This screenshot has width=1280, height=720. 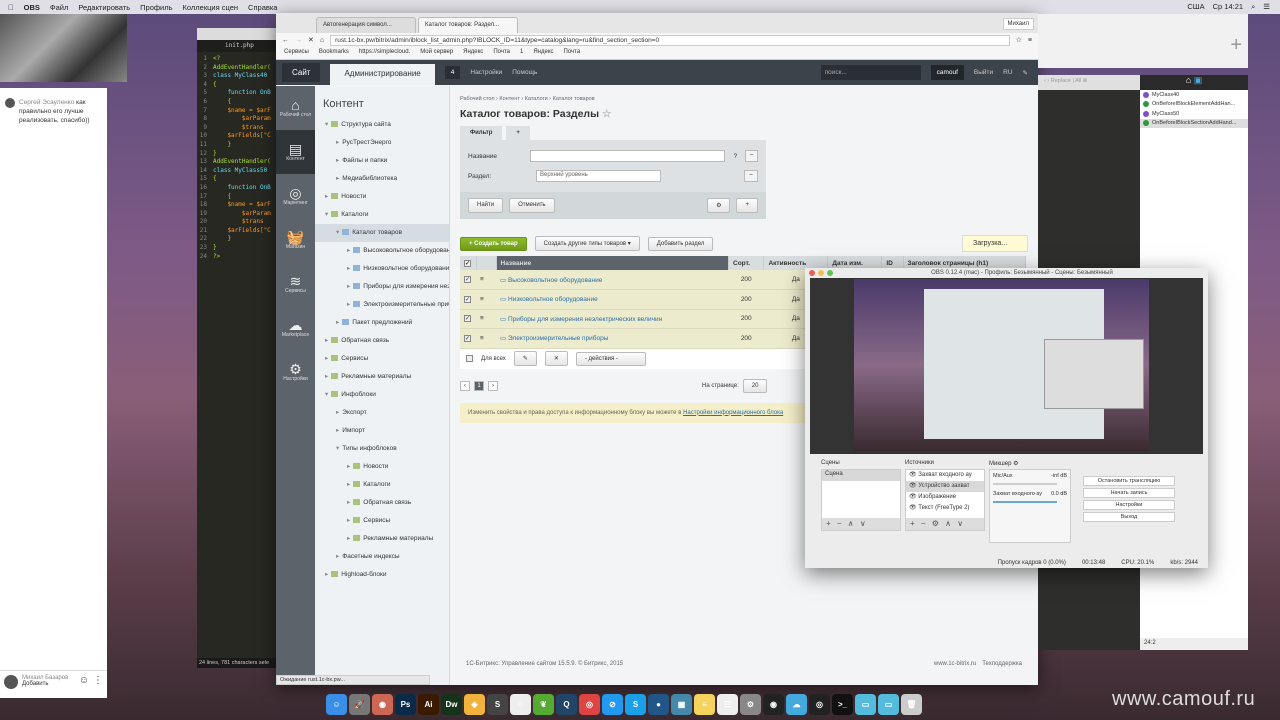 I want to click on menu-scene-collection: Коллекция сцен, so click(x=211, y=7).